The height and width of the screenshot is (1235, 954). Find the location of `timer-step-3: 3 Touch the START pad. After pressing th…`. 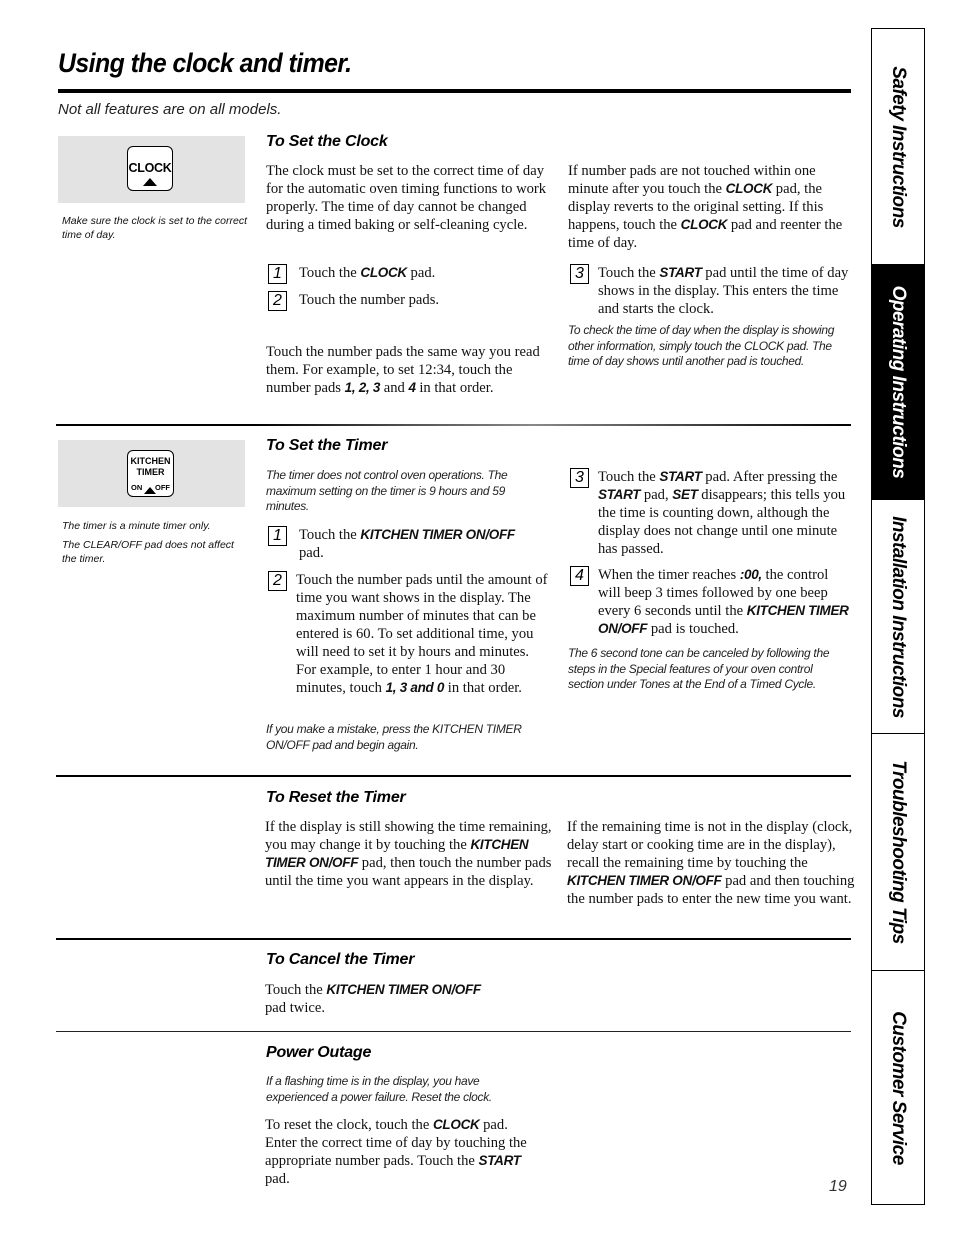

timer-step-3: 3 Touch the START pad. After pressing th… is located at coordinates (710, 514).